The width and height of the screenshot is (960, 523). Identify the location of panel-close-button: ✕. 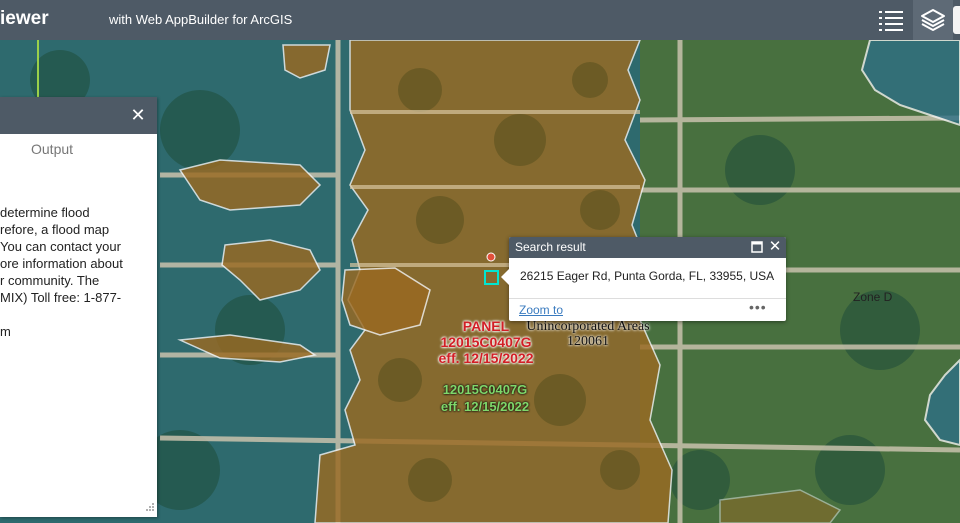
(138, 115).